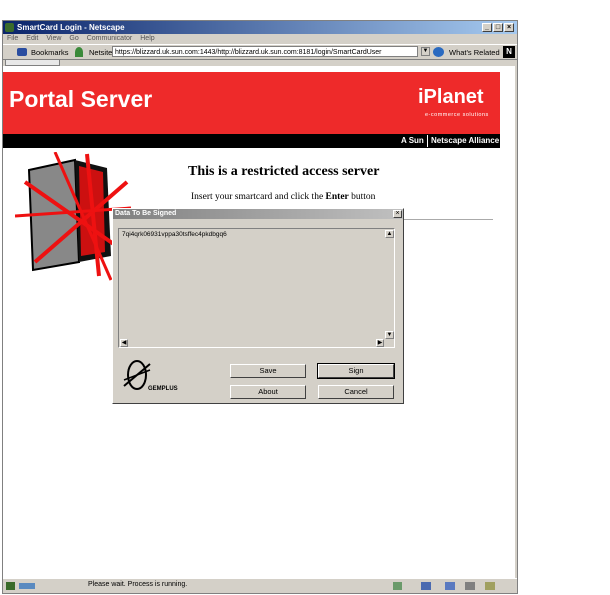 The width and height of the screenshot is (610, 595). I want to click on dialog-title: Data To Be Signed, so click(258, 214).